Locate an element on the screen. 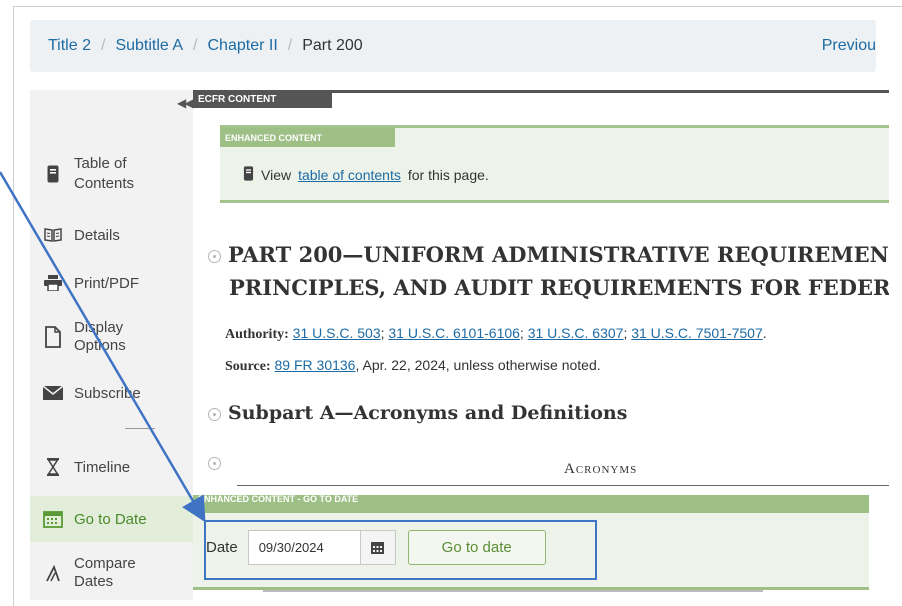 The image size is (902, 606). partially-visible-content is located at coordinates (513, 591).